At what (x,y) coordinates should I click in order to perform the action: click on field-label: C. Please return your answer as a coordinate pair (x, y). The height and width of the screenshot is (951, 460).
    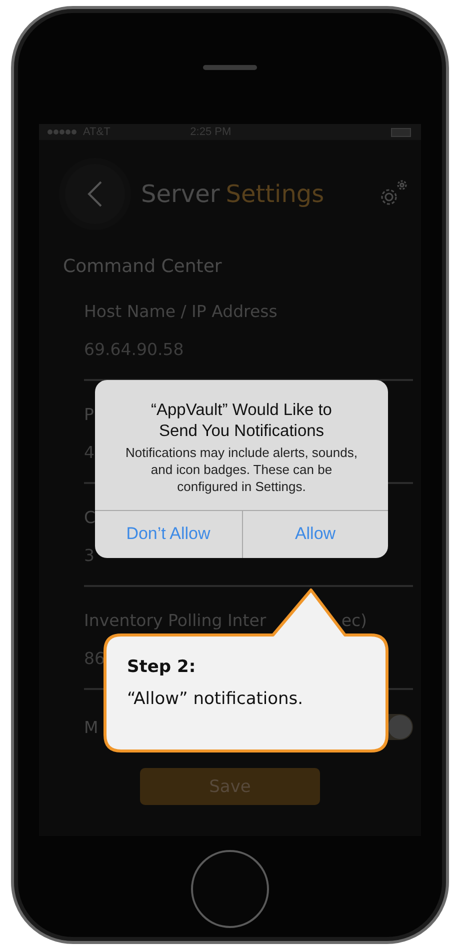
    Looking at the image, I should click on (90, 517).